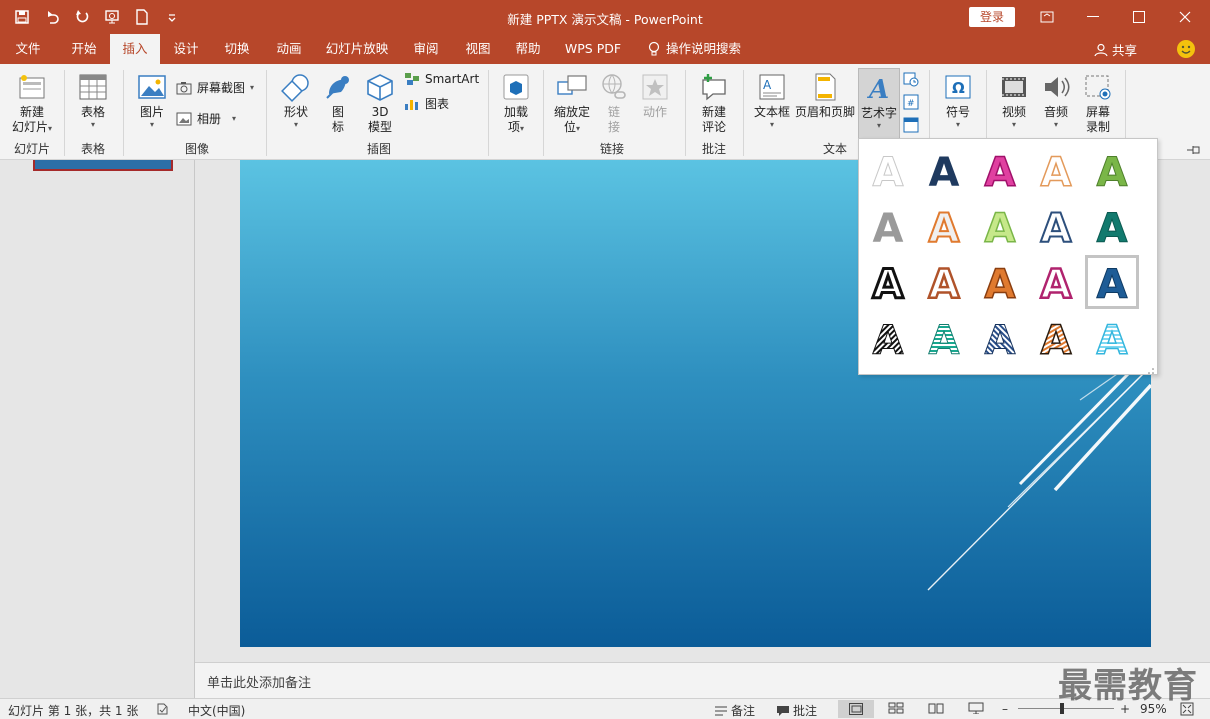 The height and width of the screenshot is (719, 1210). I want to click on screen-record-label-1: 屏幕, so click(1097, 112).